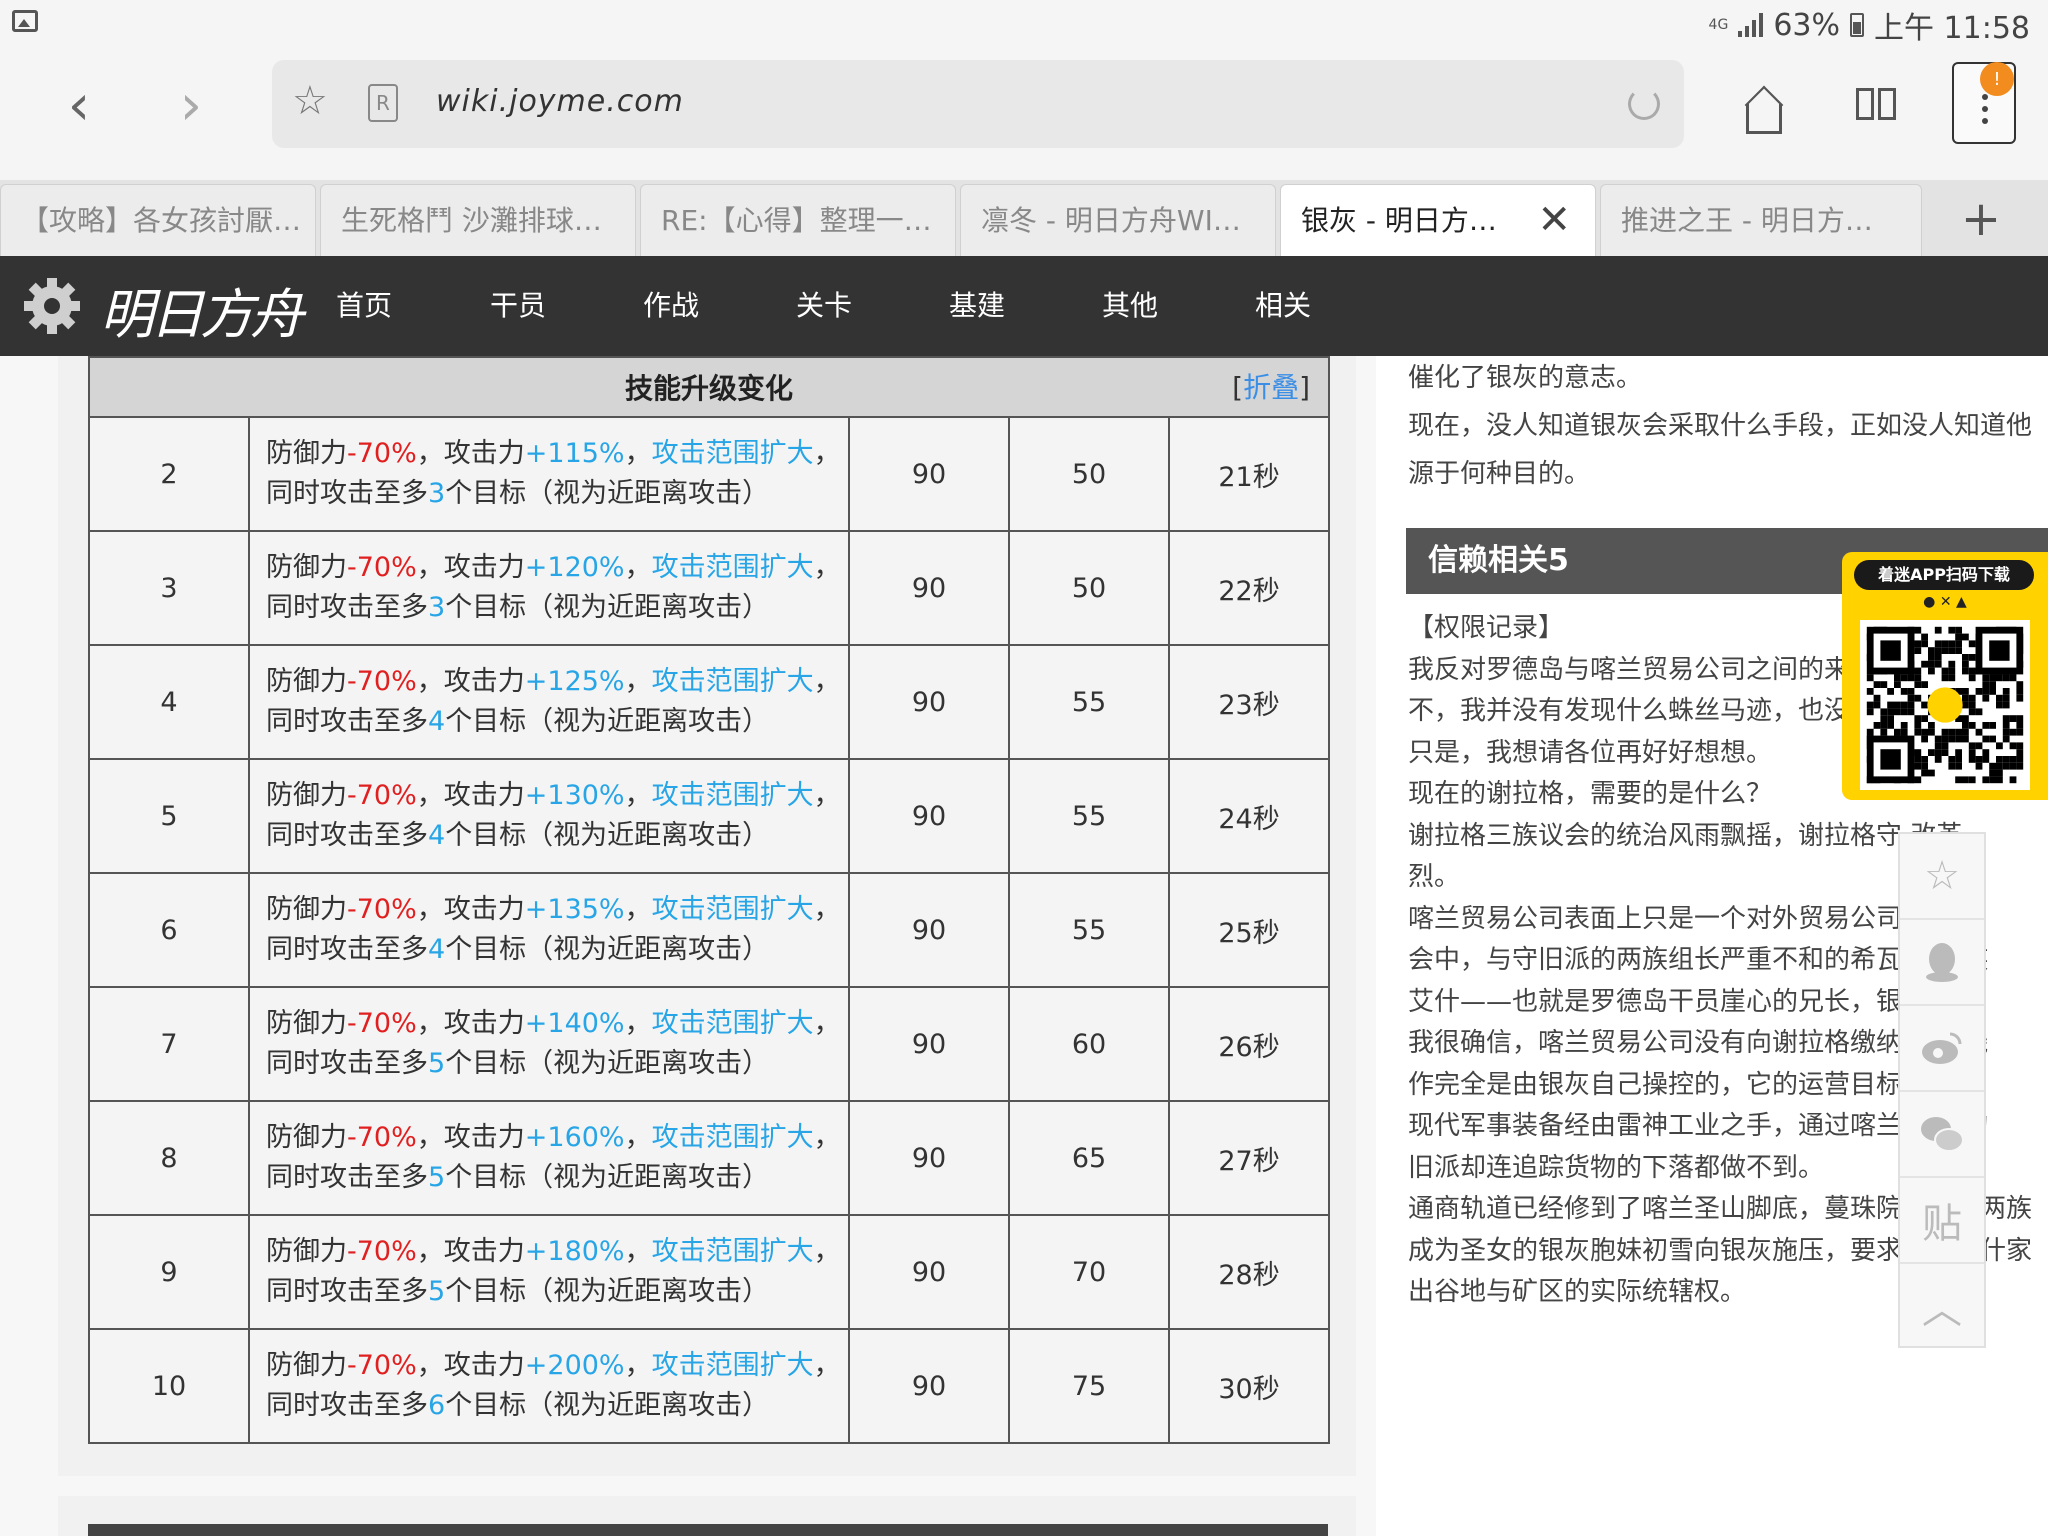 The width and height of the screenshot is (2048, 1536). I want to click on nav-related: 相关, so click(1283, 306).